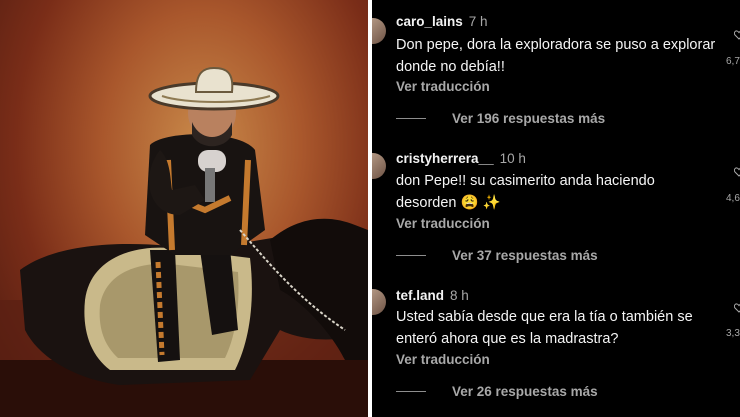 The height and width of the screenshot is (417, 740). I want to click on view-replies-link: Ver 196 respuestas más, so click(500, 118).